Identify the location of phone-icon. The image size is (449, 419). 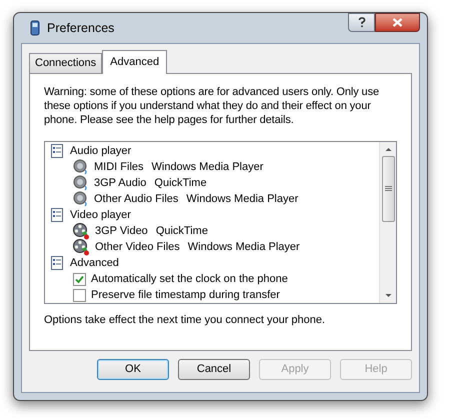
(35, 28).